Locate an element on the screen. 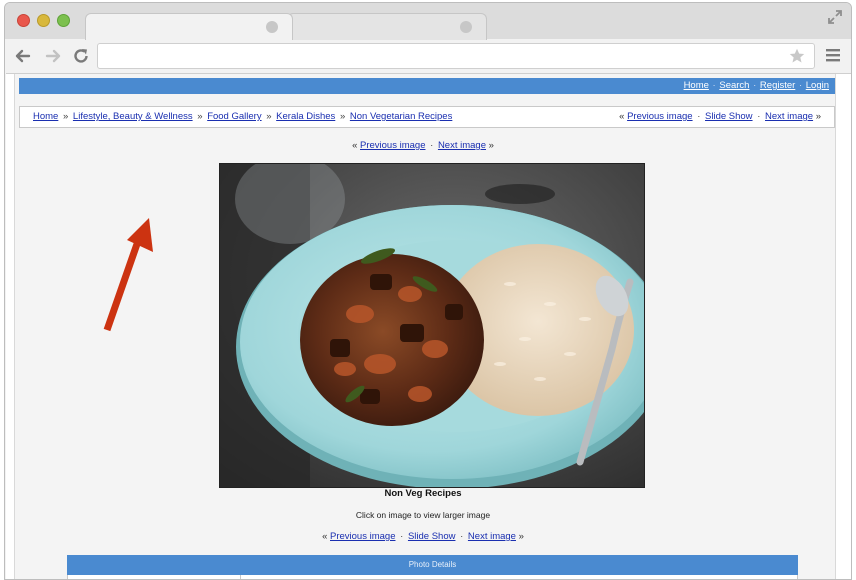 The image size is (856, 580). browser-toolbar is located at coordinates (428, 56).